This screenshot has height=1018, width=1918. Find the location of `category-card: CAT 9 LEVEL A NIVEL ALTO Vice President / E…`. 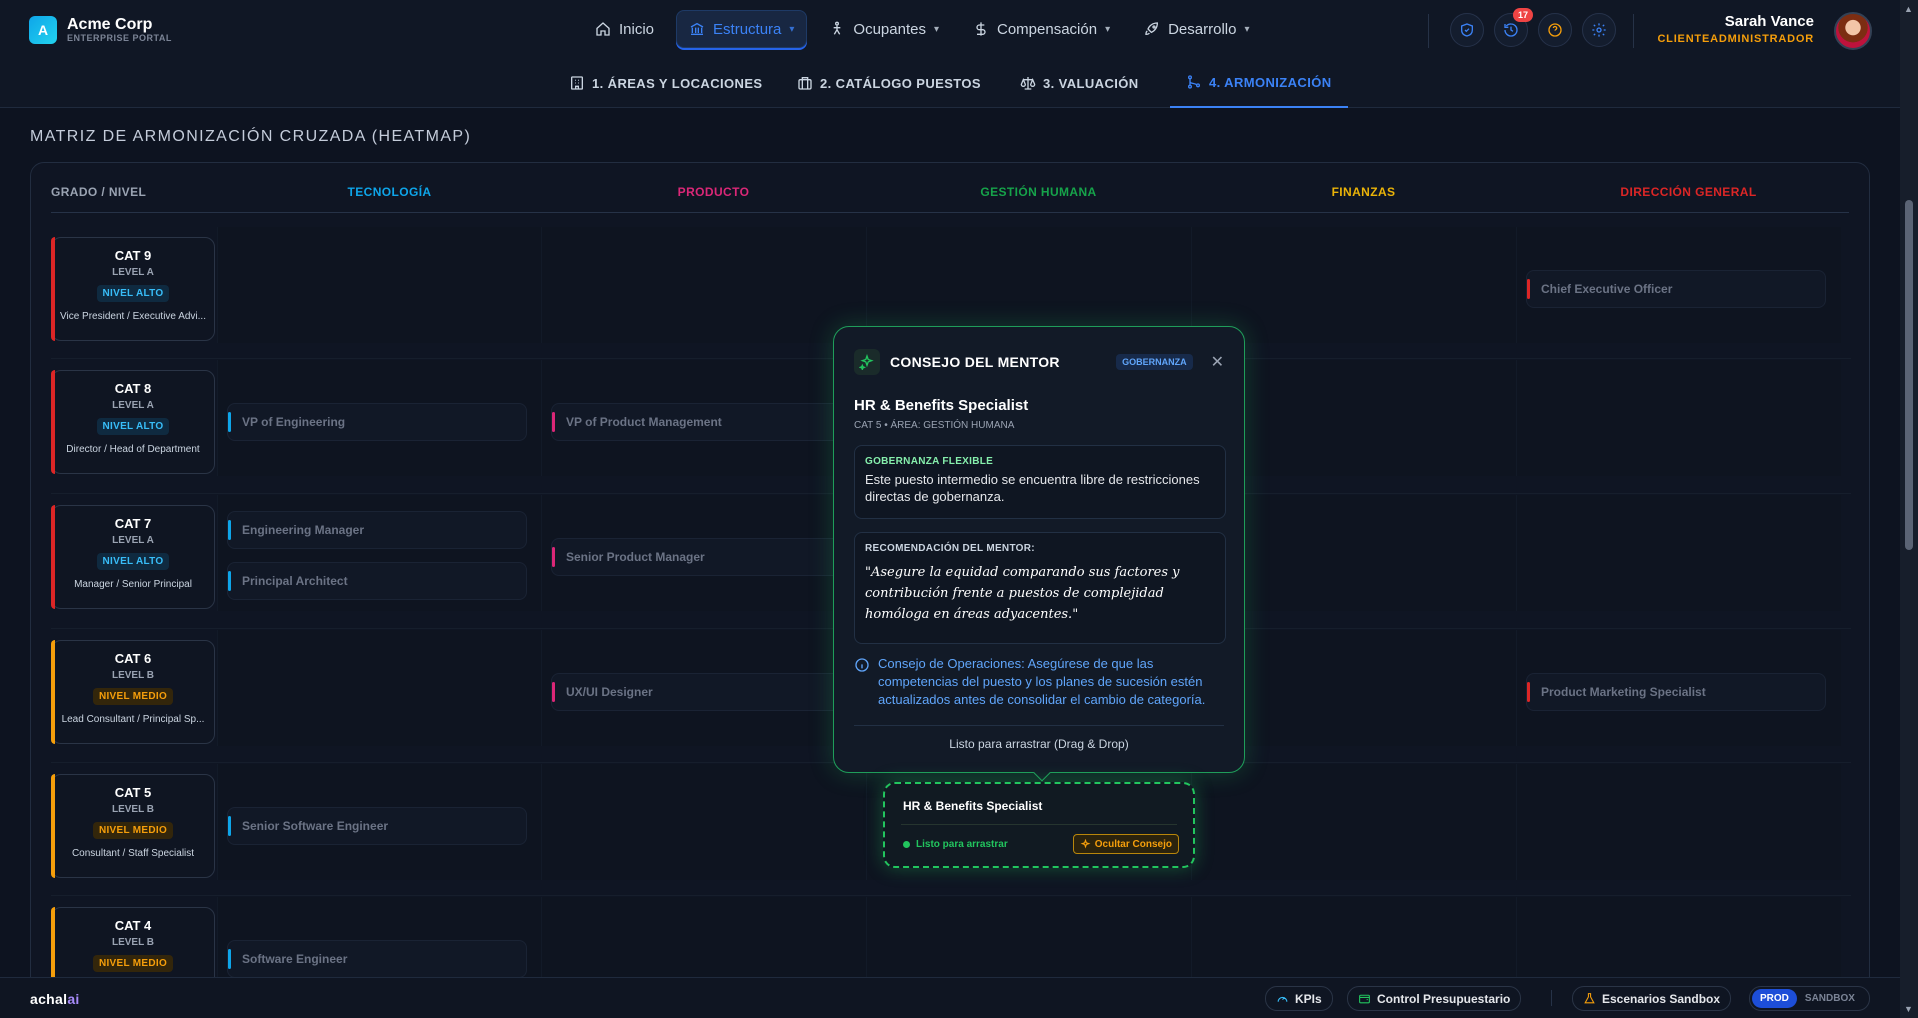

category-card: CAT 9 LEVEL A NIVEL ALTO Vice President / E… is located at coordinates (133, 289).